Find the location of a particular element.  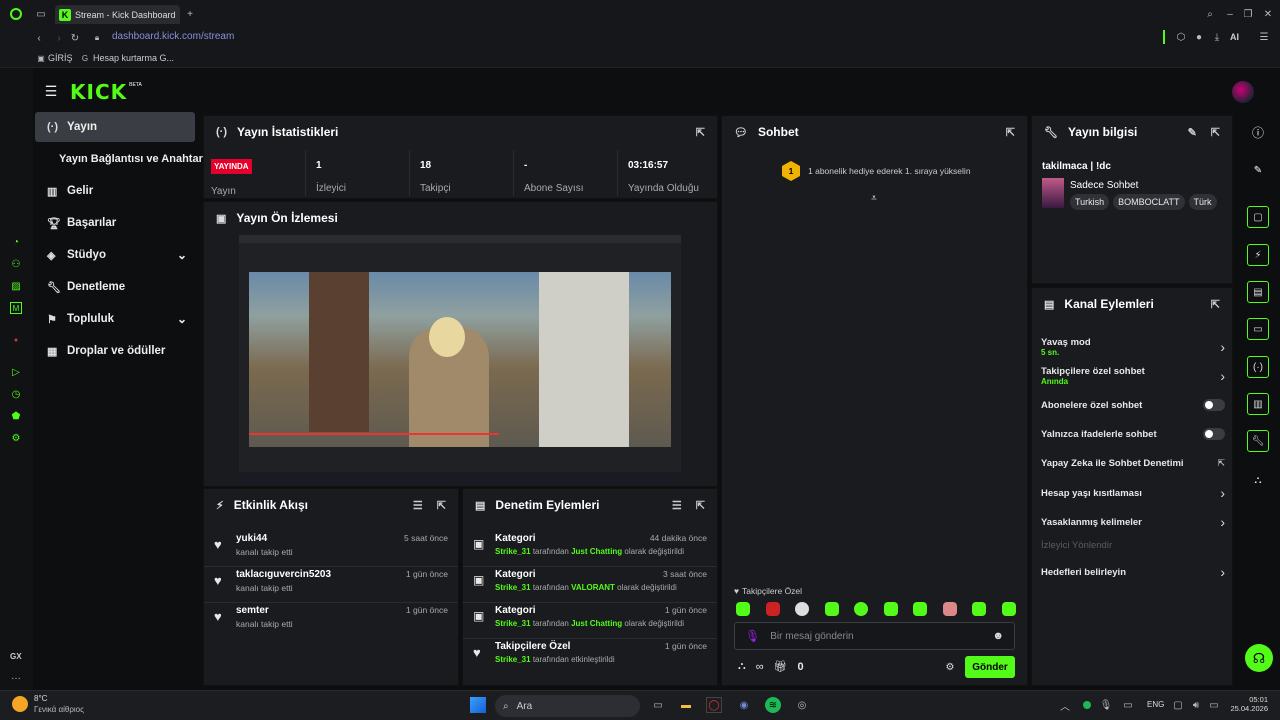

taskbar-search: ⌕ Ara is located at coordinates (567, 706).